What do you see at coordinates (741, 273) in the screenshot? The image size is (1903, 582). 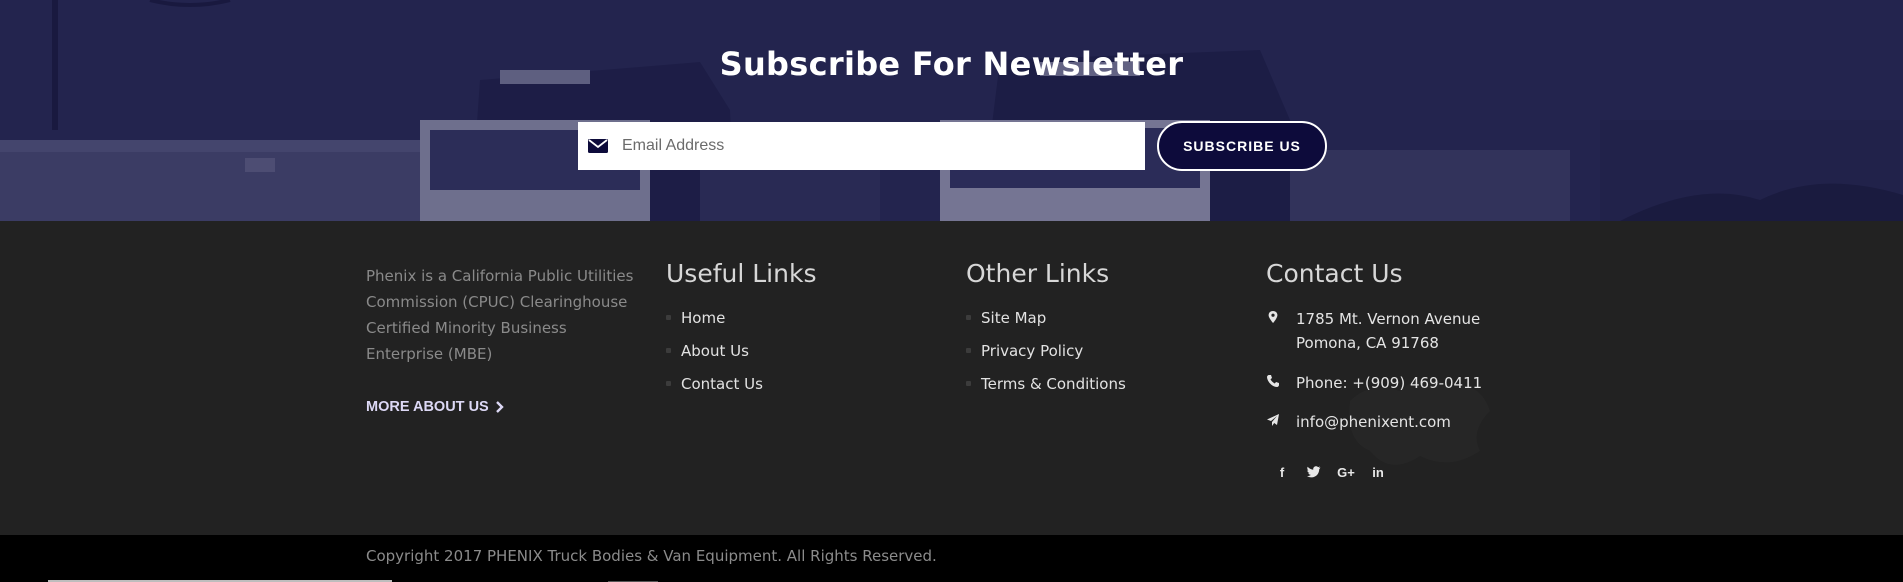 I see `useful-links-title: Useful Links` at bounding box center [741, 273].